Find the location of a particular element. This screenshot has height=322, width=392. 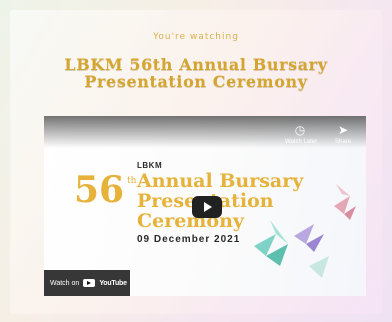

play-button is located at coordinates (207, 207).